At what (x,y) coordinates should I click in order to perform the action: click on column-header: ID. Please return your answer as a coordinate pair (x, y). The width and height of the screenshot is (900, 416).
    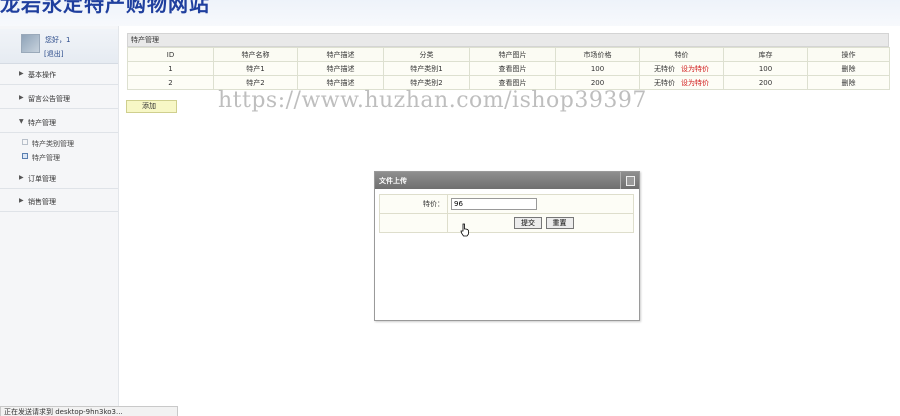
    Looking at the image, I should click on (170, 54).